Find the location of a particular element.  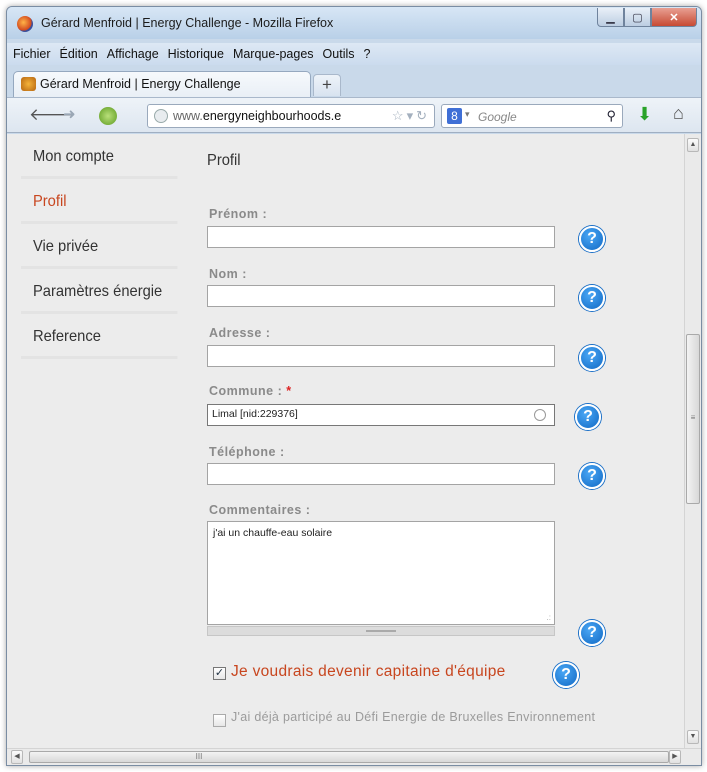

vertical-scroll-thumb: ≡ is located at coordinates (693, 419).